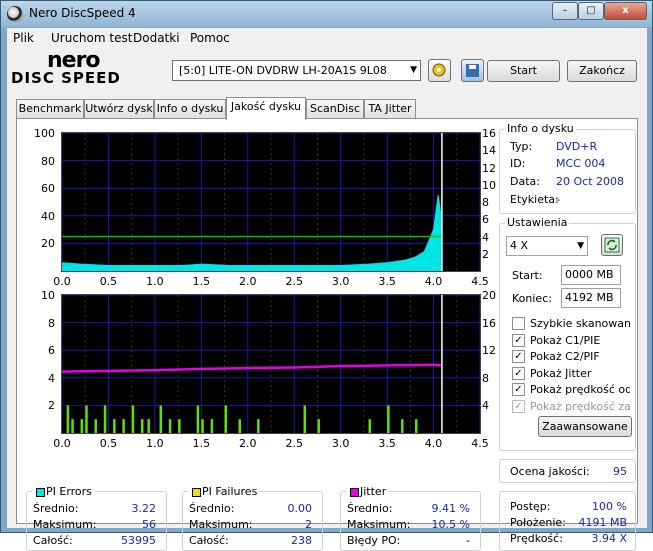 The height and width of the screenshot is (551, 653). Describe the element at coordinates (326, 14) in the screenshot. I see `title-bar: Nero DiscSpeed 4 – □ x` at that location.